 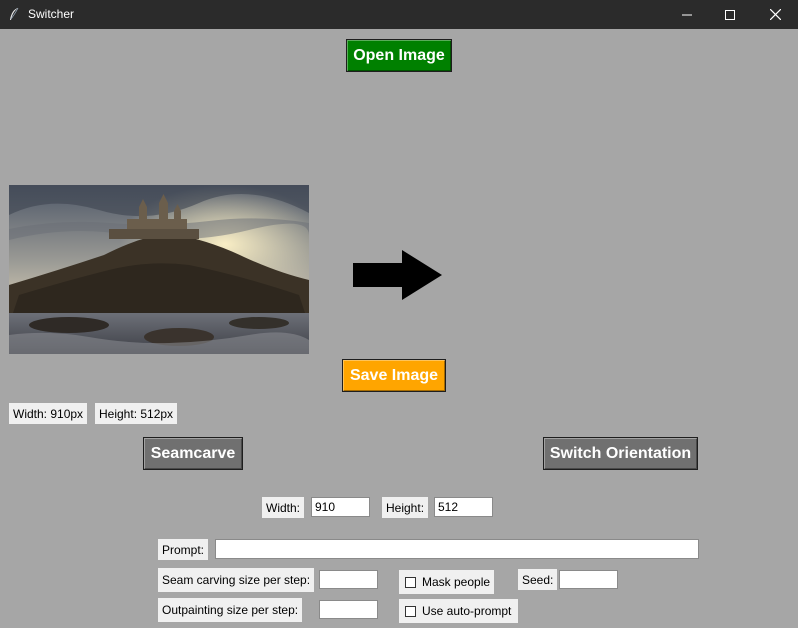 I want to click on source-image-preview, so click(x=159, y=269).